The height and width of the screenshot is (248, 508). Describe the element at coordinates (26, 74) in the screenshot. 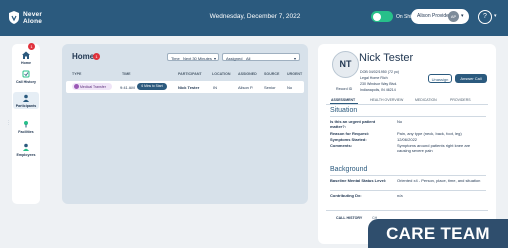

I see `call-history-icon` at that location.